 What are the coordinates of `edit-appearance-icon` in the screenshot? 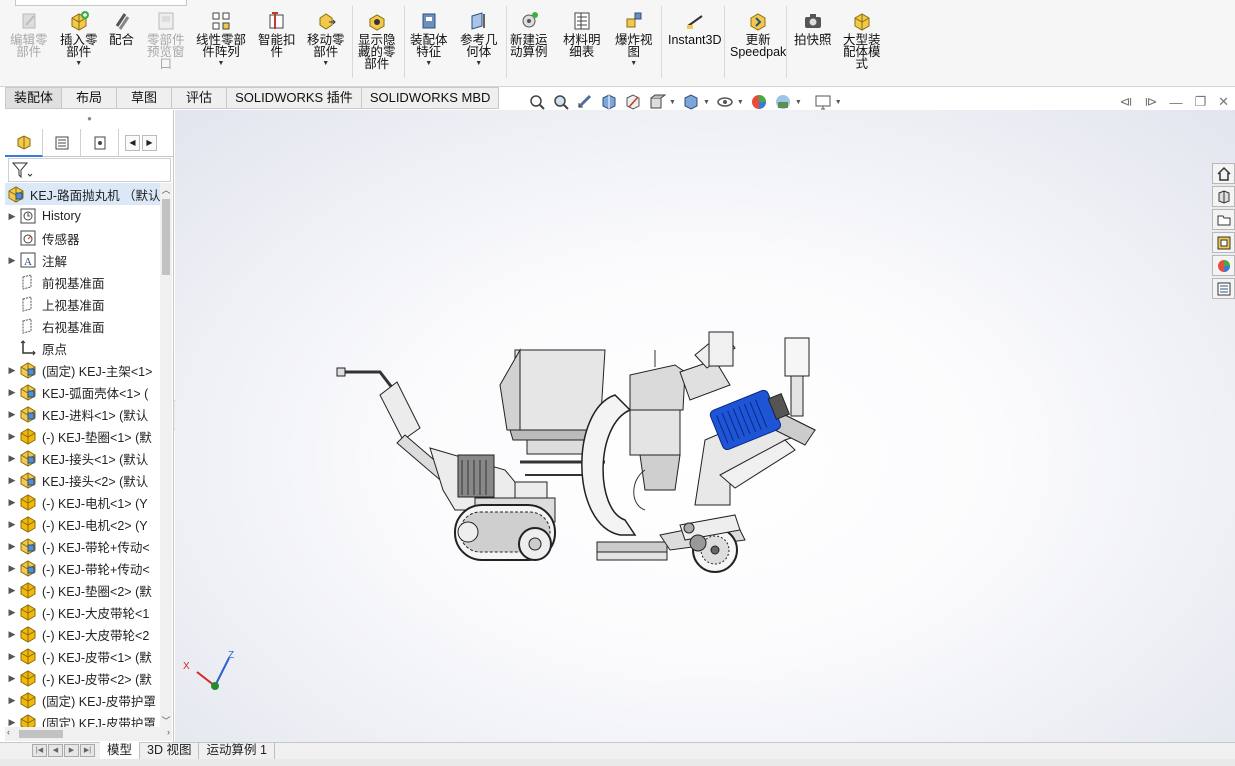 It's located at (759, 102).